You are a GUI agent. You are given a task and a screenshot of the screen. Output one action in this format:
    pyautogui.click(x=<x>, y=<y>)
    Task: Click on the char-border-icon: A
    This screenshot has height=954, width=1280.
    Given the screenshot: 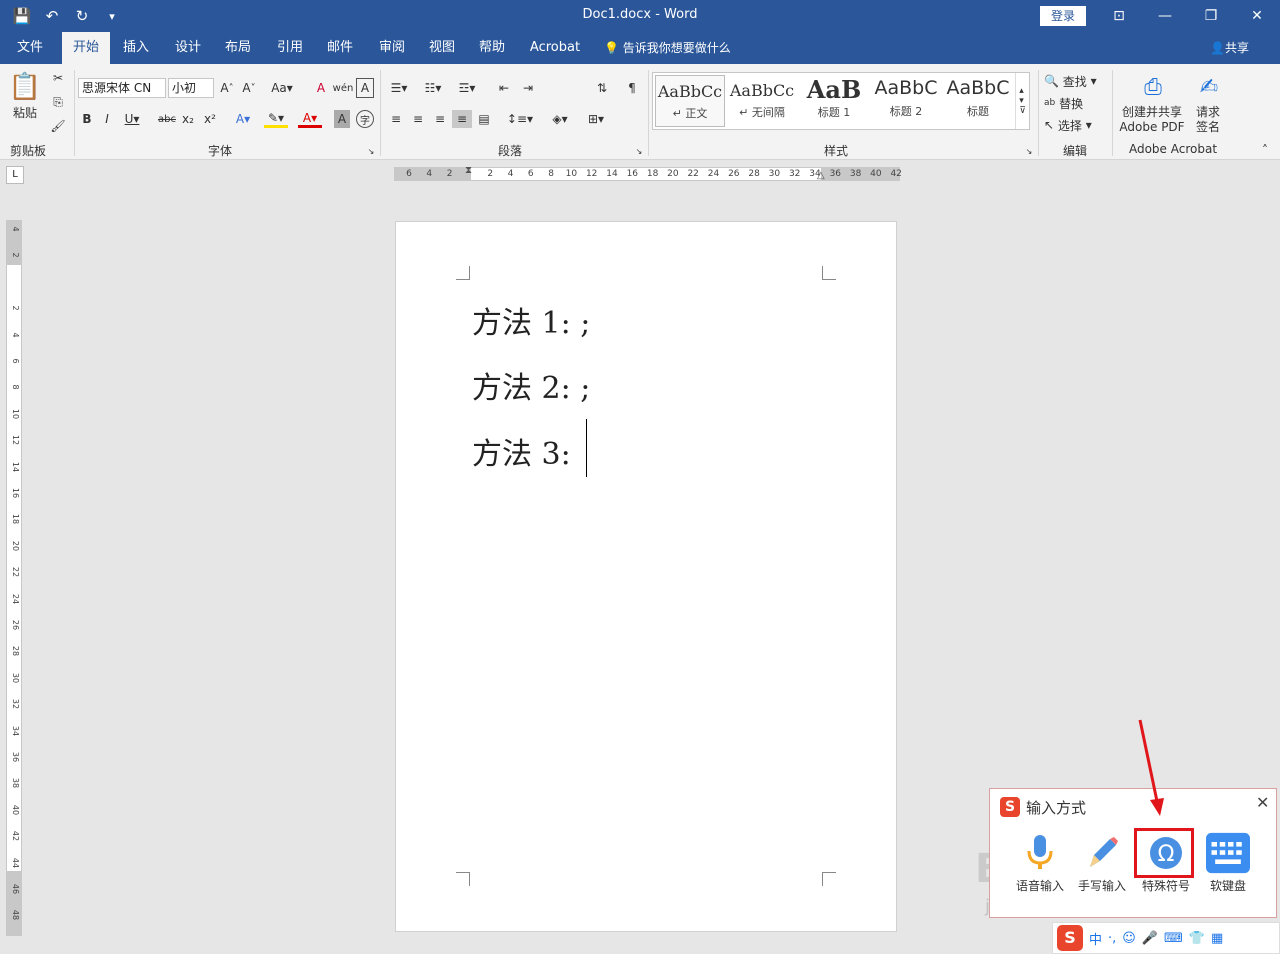 What is the action you would take?
    pyautogui.click(x=365, y=88)
    